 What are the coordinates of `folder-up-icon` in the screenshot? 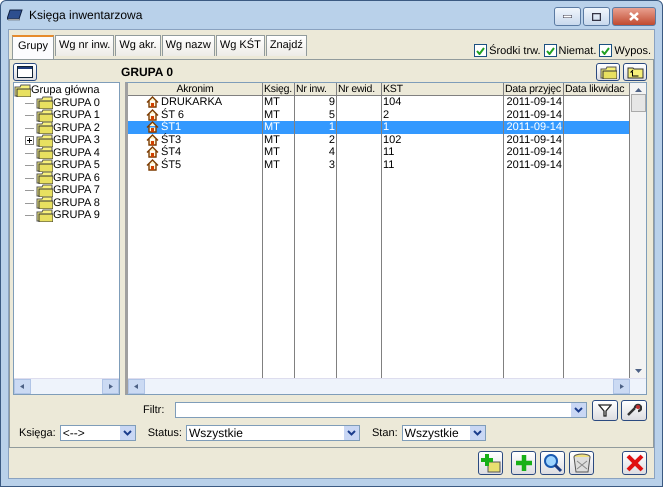 It's located at (635, 72).